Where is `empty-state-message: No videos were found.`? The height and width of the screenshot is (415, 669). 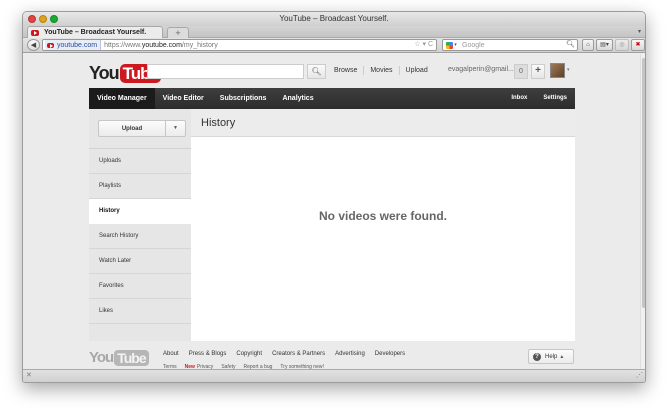
empty-state-message: No videos were found. is located at coordinates (382, 216).